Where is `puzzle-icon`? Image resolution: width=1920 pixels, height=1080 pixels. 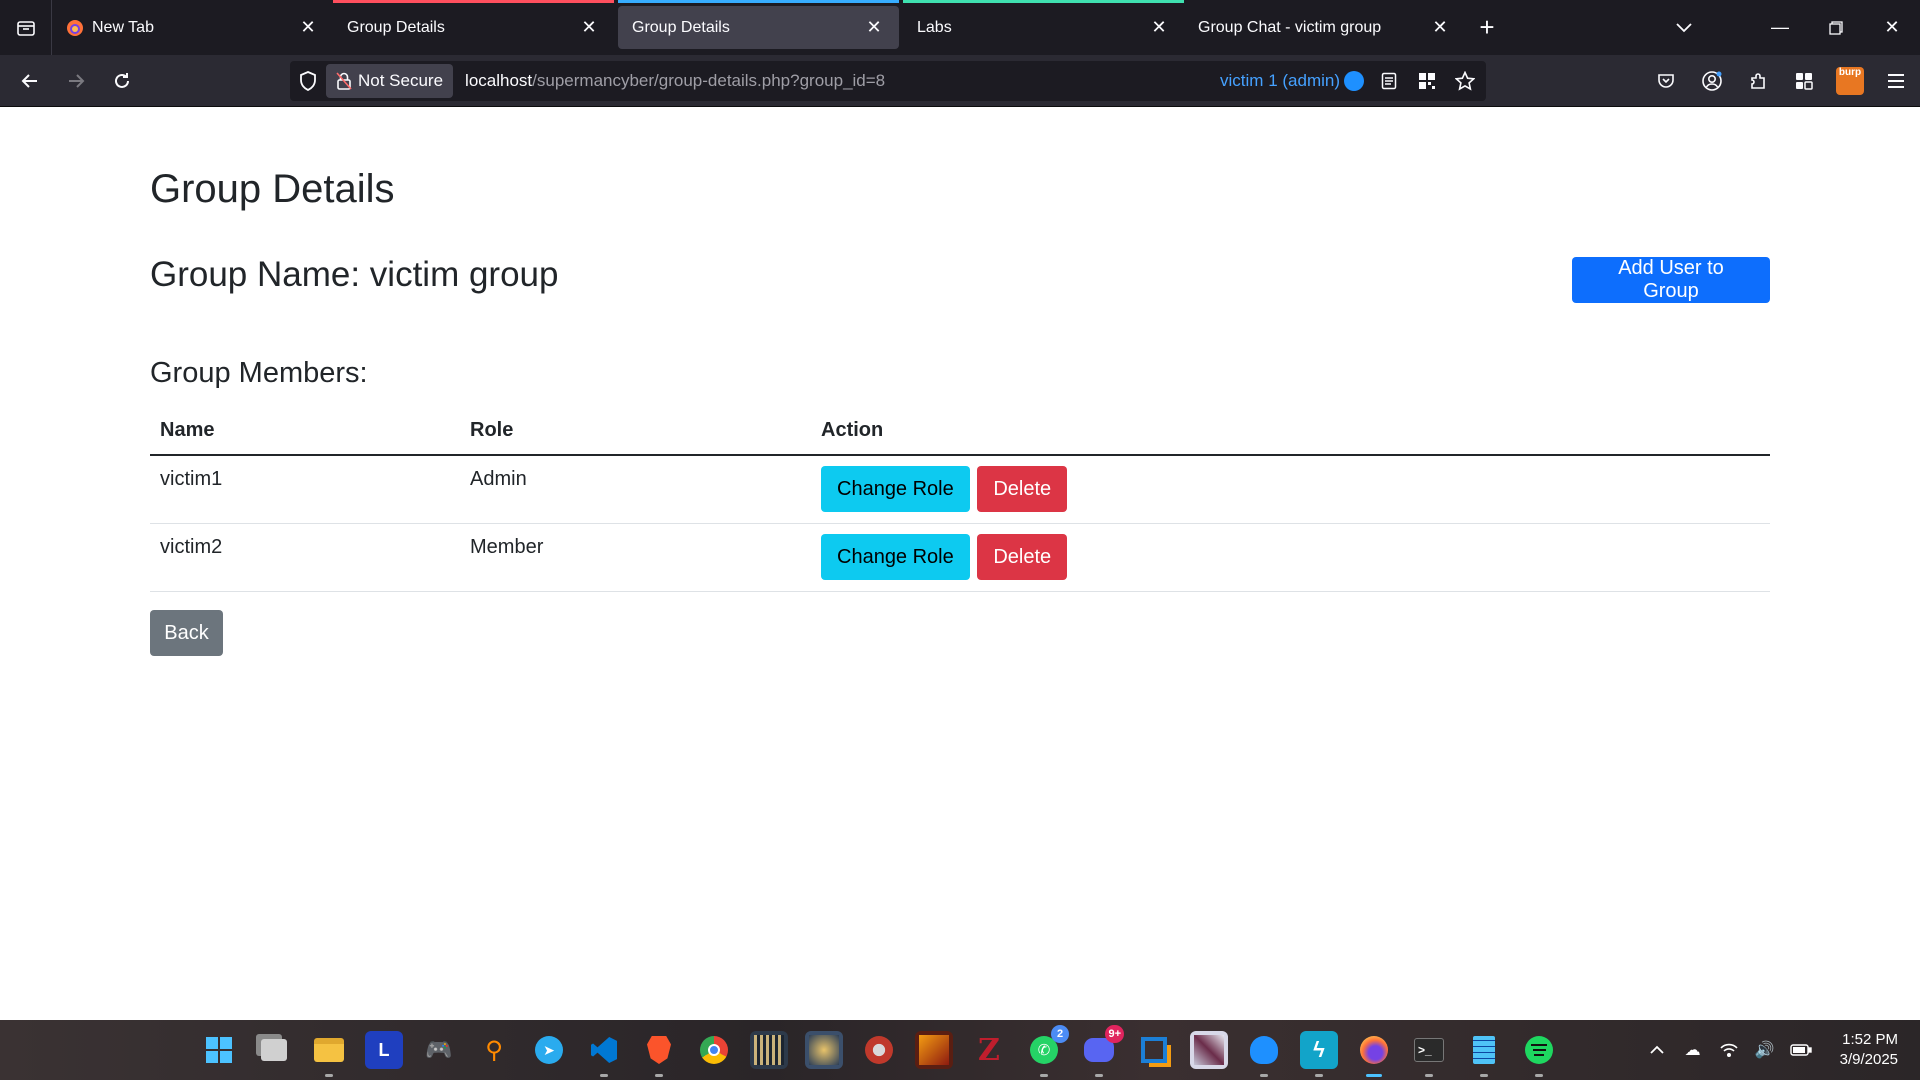 puzzle-icon is located at coordinates (1758, 81).